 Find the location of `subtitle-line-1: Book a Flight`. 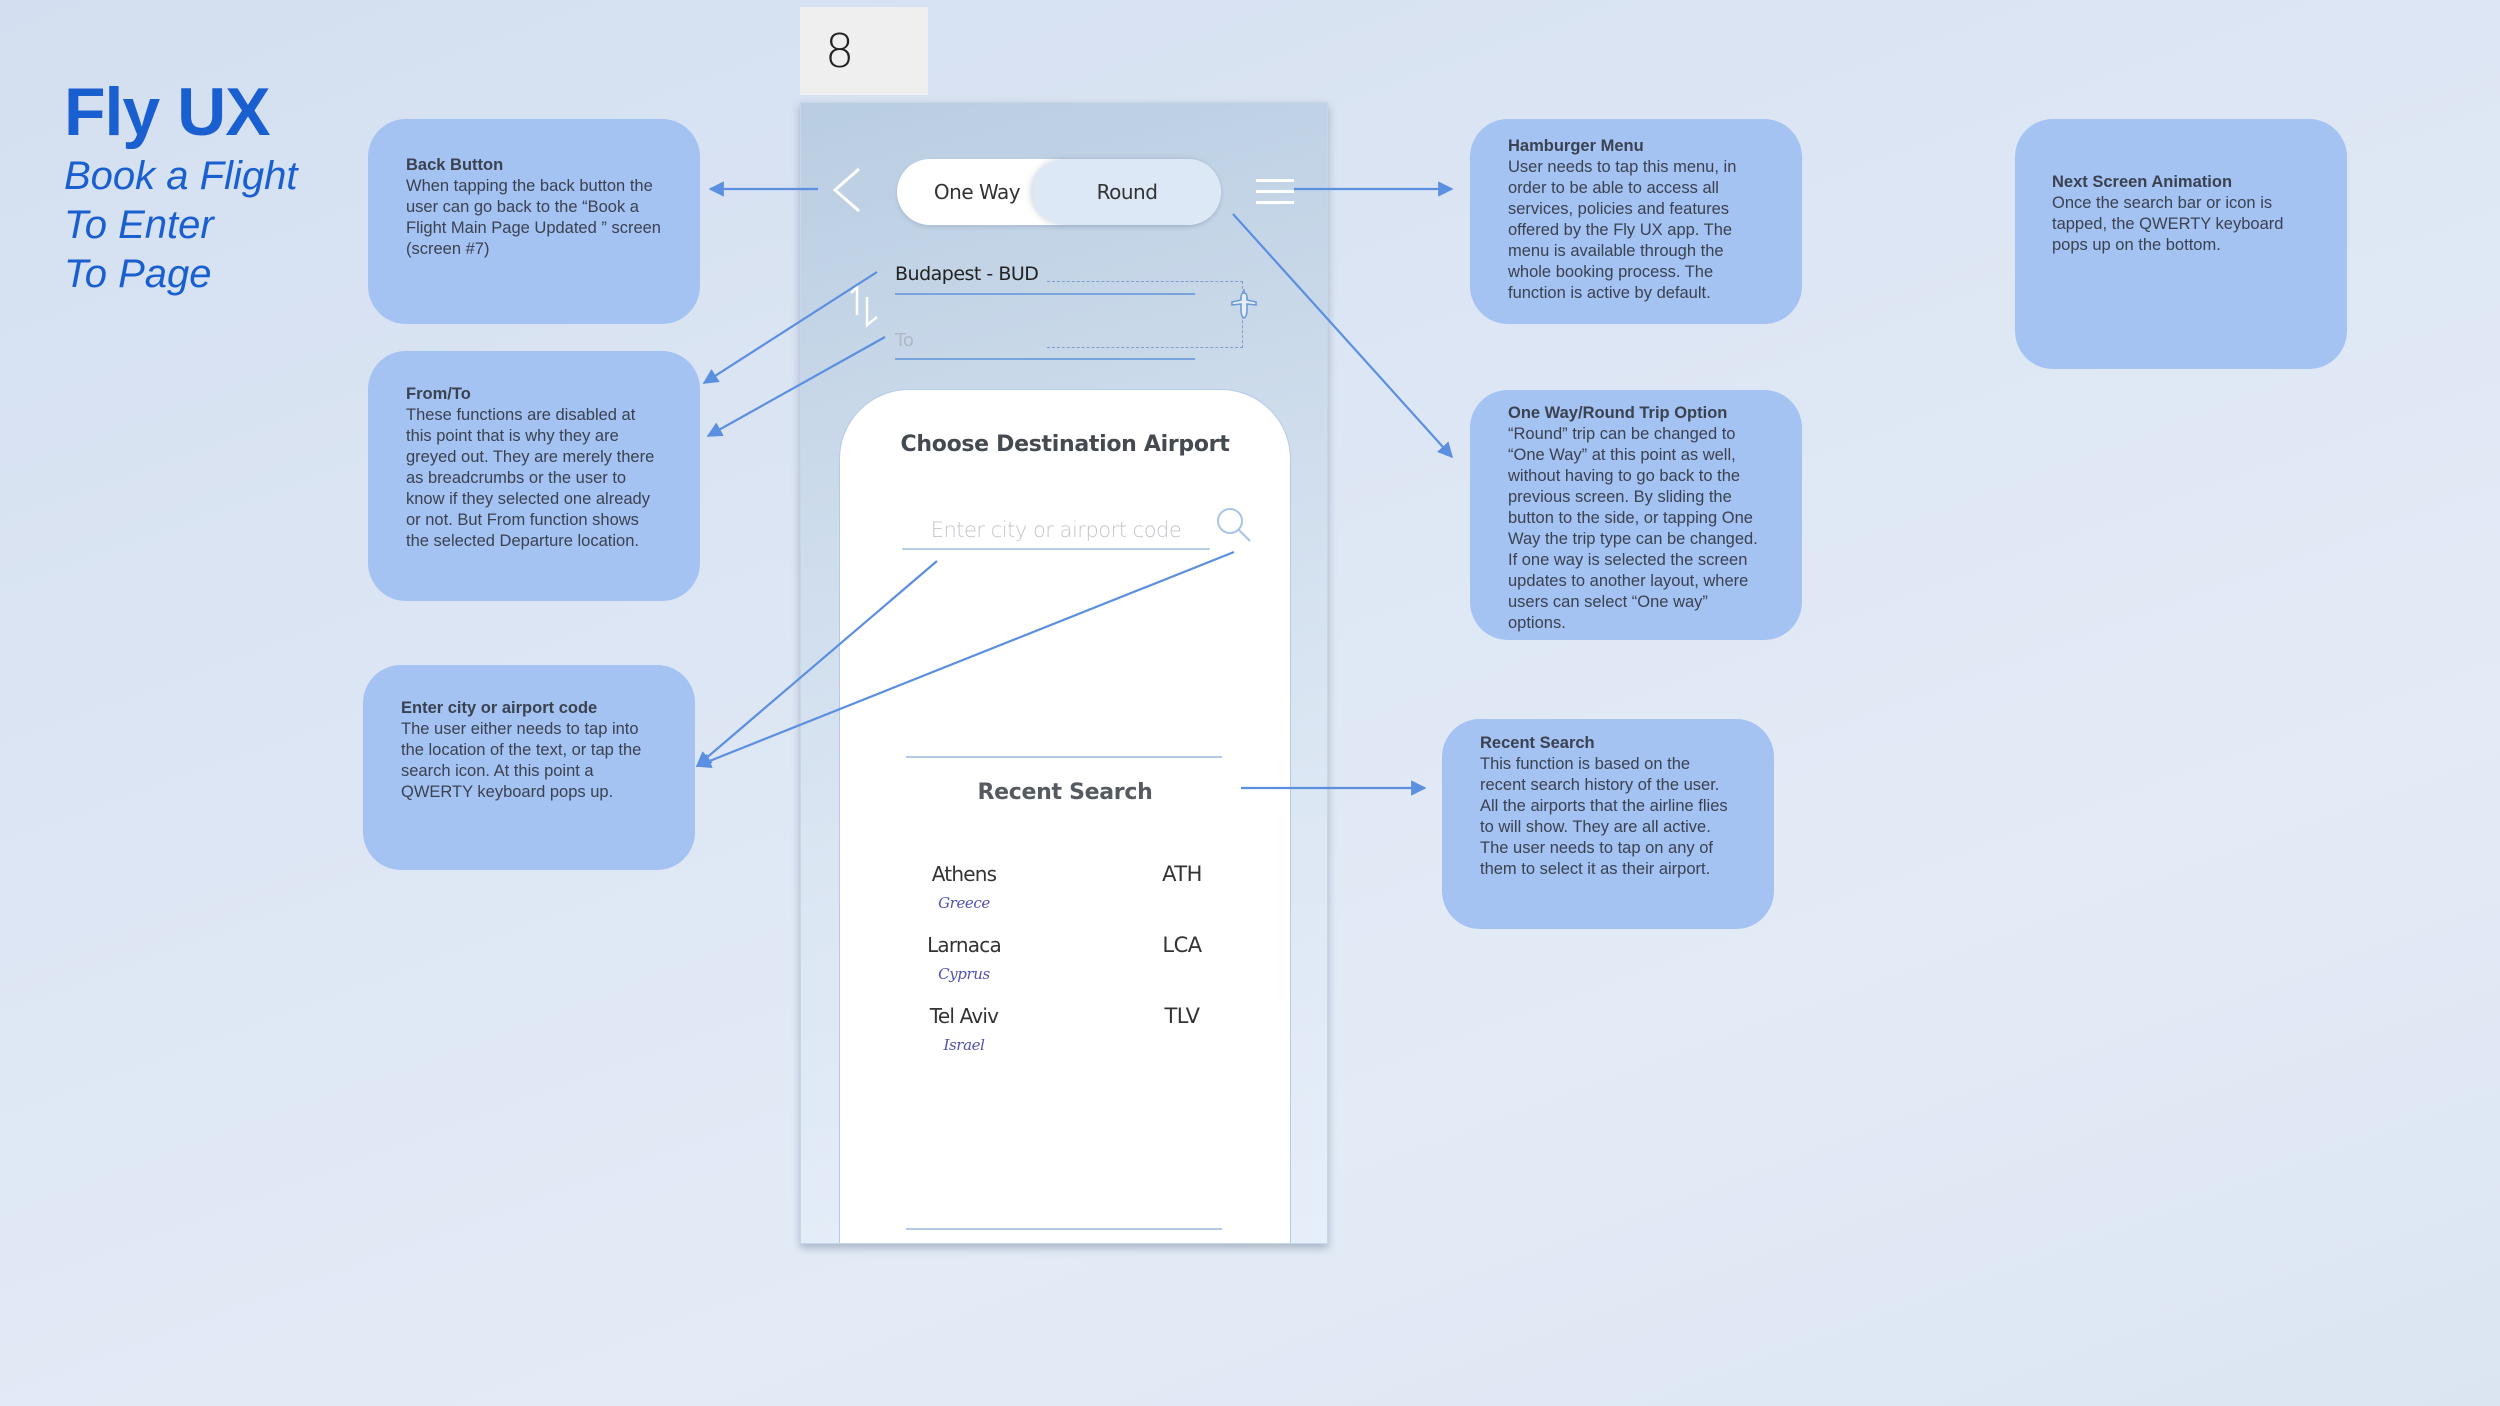

subtitle-line-1: Book a Flight is located at coordinates (181, 176).